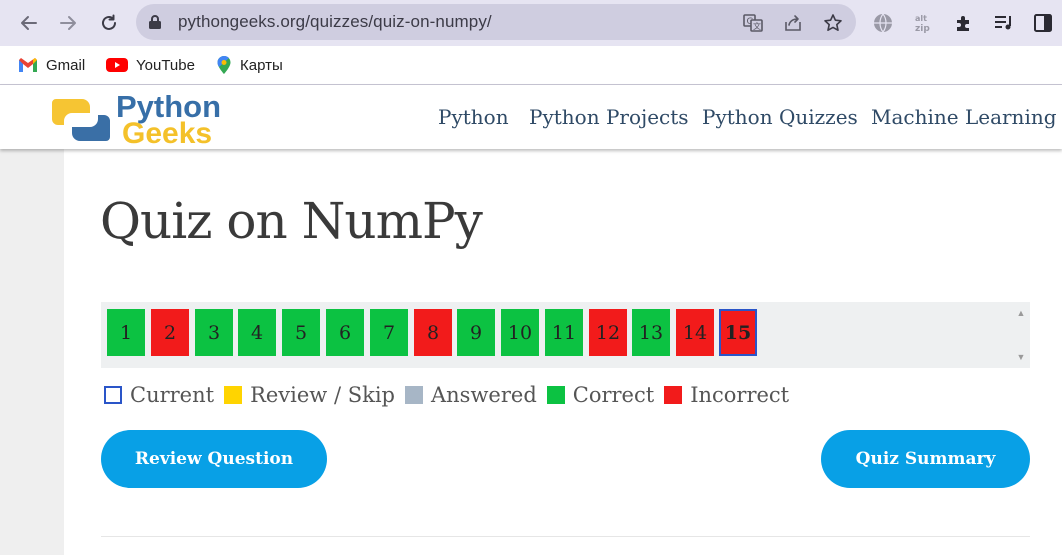 The image size is (1062, 555). Describe the element at coordinates (224, 65) in the screenshot. I see `maps-icon` at that location.